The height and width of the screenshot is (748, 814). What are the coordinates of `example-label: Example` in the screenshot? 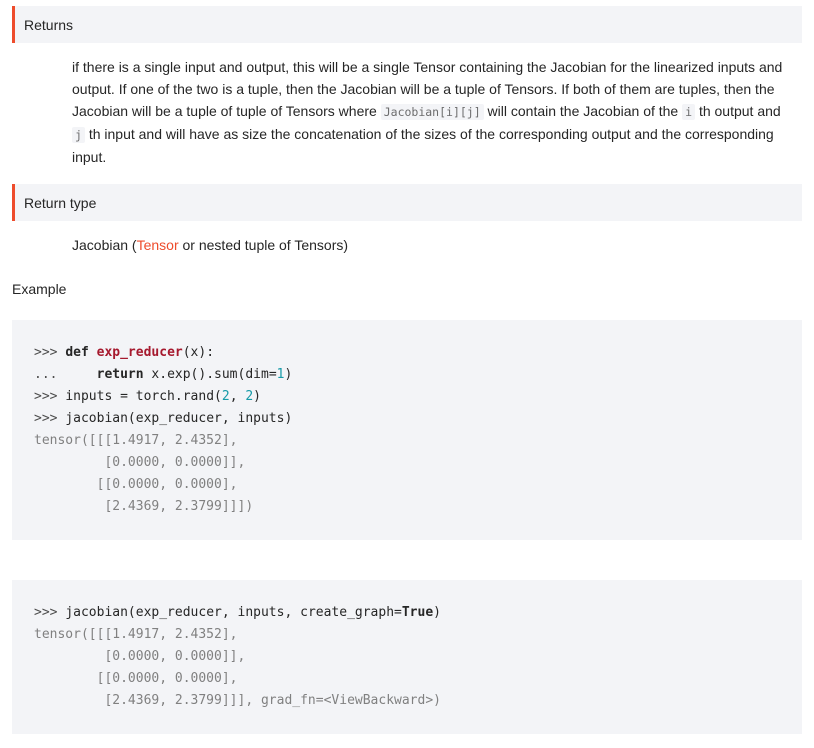 It's located at (39, 289).